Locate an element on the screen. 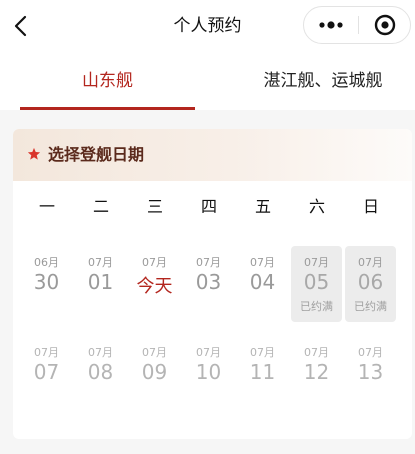 This screenshot has width=415, height=454. card-title: 选择登舰日期 is located at coordinates (96, 154).